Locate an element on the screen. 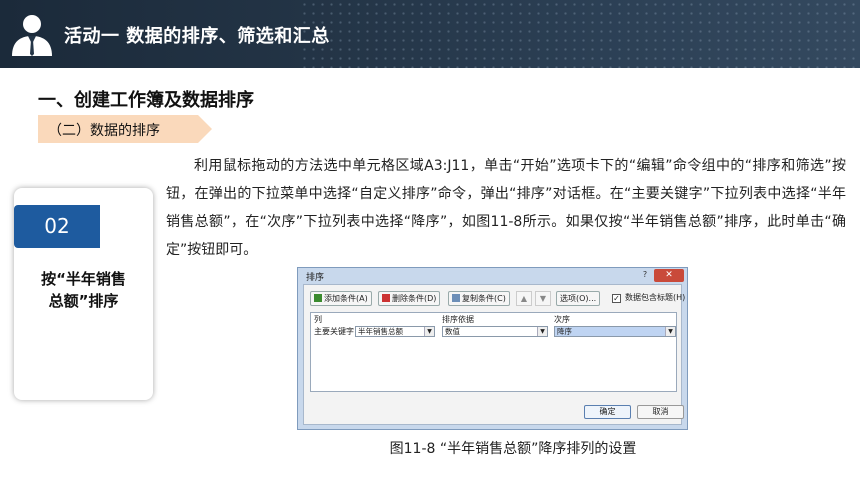  step-number: 02 is located at coordinates (57, 226).